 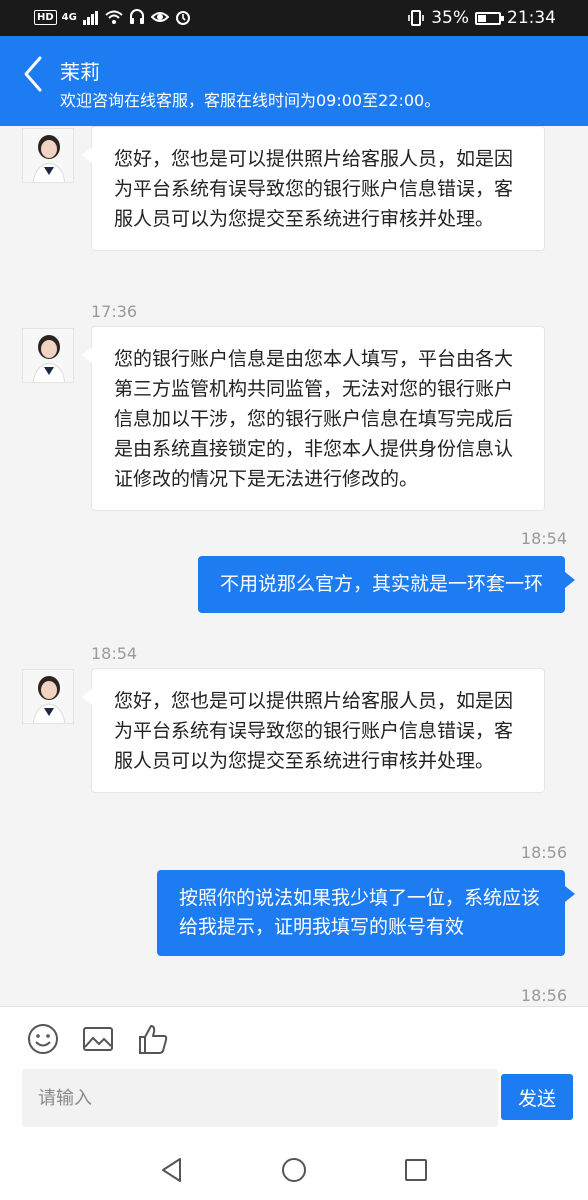 What do you see at coordinates (537, 1097) in the screenshot?
I see `send-button: 发送` at bounding box center [537, 1097].